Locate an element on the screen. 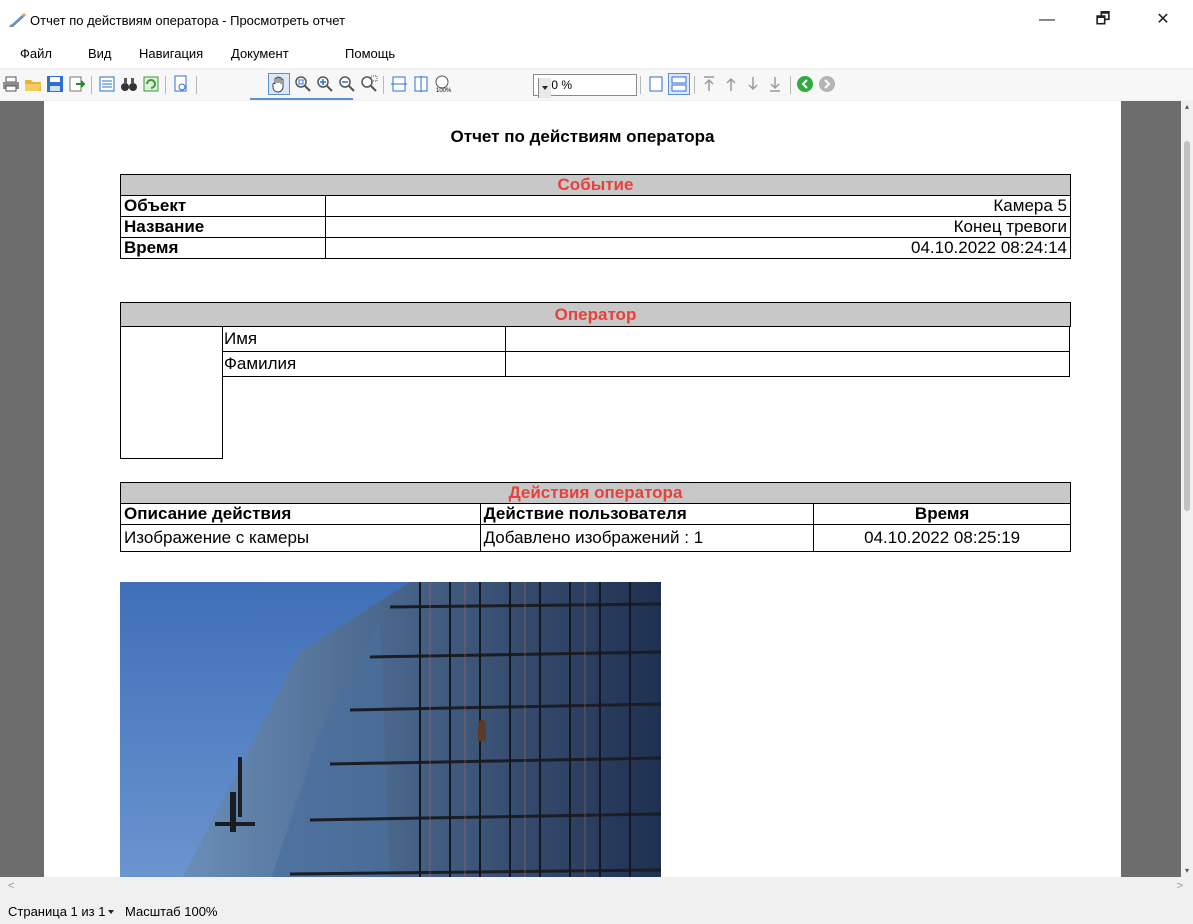 Image resolution: width=1193 pixels, height=924 pixels. menu-bar: Файл Вид Навигация Документ Помощь is located at coordinates (596, 54).